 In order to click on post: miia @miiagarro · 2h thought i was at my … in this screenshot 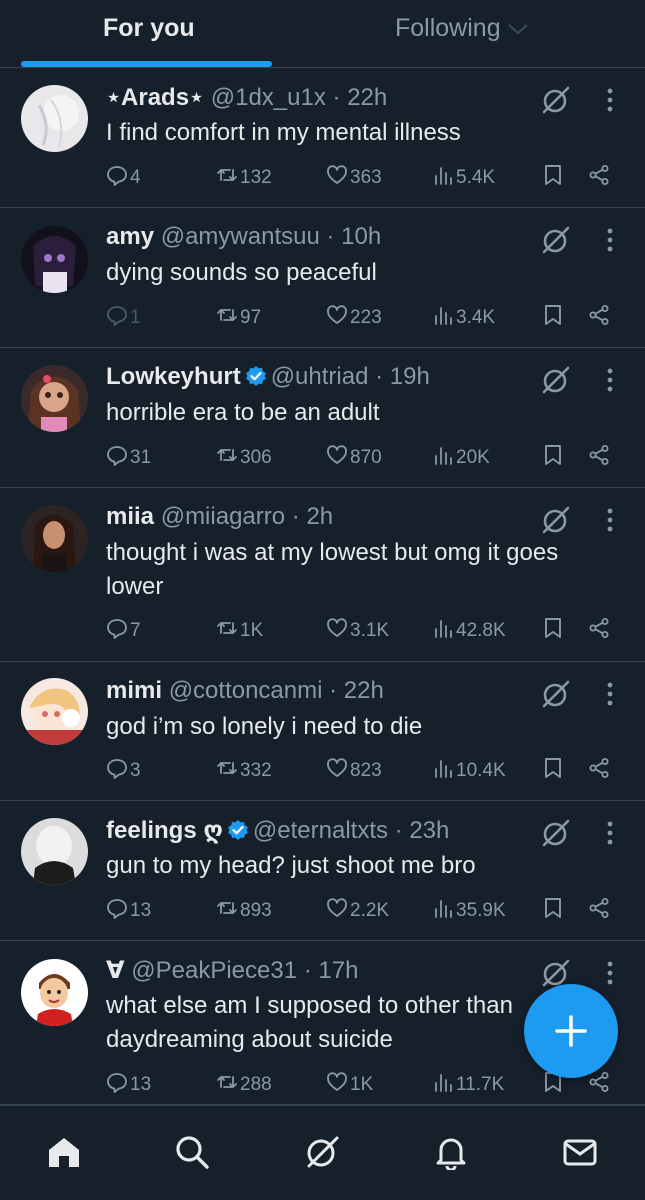, I will do `click(322, 575)`.